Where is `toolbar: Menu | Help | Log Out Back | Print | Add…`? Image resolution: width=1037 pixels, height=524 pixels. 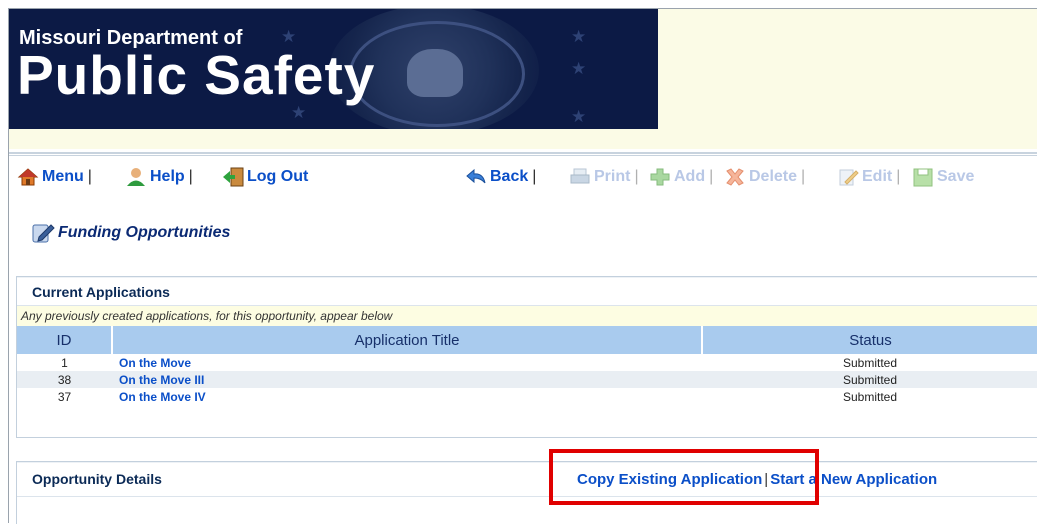 toolbar: Menu | Help | Log Out Back | Print | Add… is located at coordinates (523, 175).